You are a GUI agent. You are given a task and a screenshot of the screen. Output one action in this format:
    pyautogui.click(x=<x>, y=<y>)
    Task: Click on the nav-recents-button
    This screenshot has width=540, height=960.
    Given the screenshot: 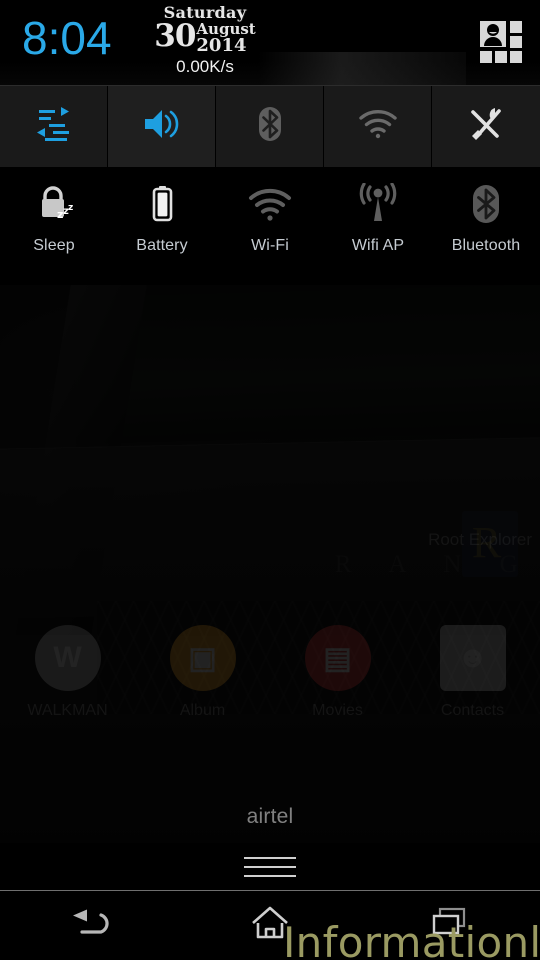 What is the action you would take?
    pyautogui.click(x=450, y=925)
    